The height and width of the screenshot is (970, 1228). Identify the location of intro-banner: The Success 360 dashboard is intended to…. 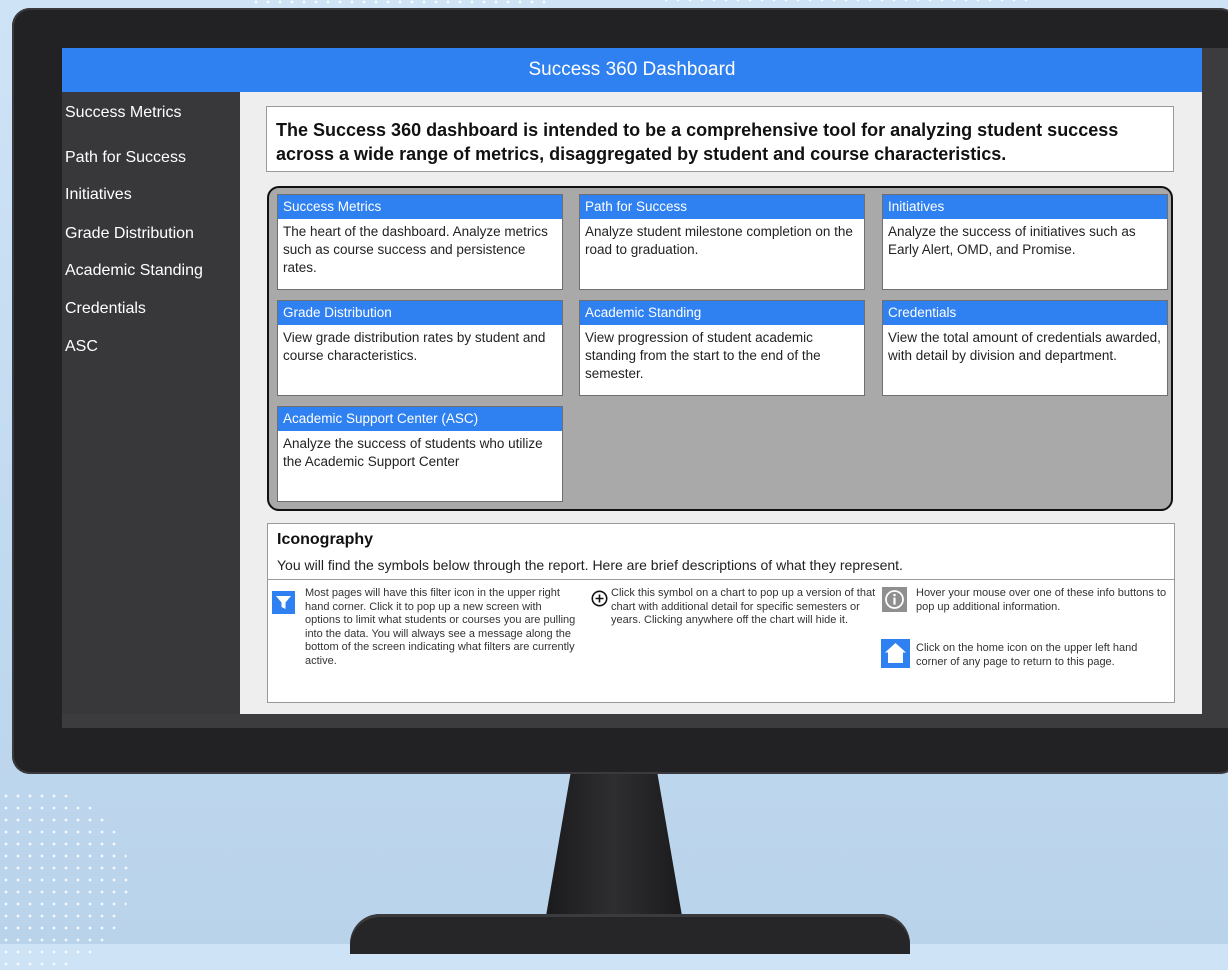
(720, 139).